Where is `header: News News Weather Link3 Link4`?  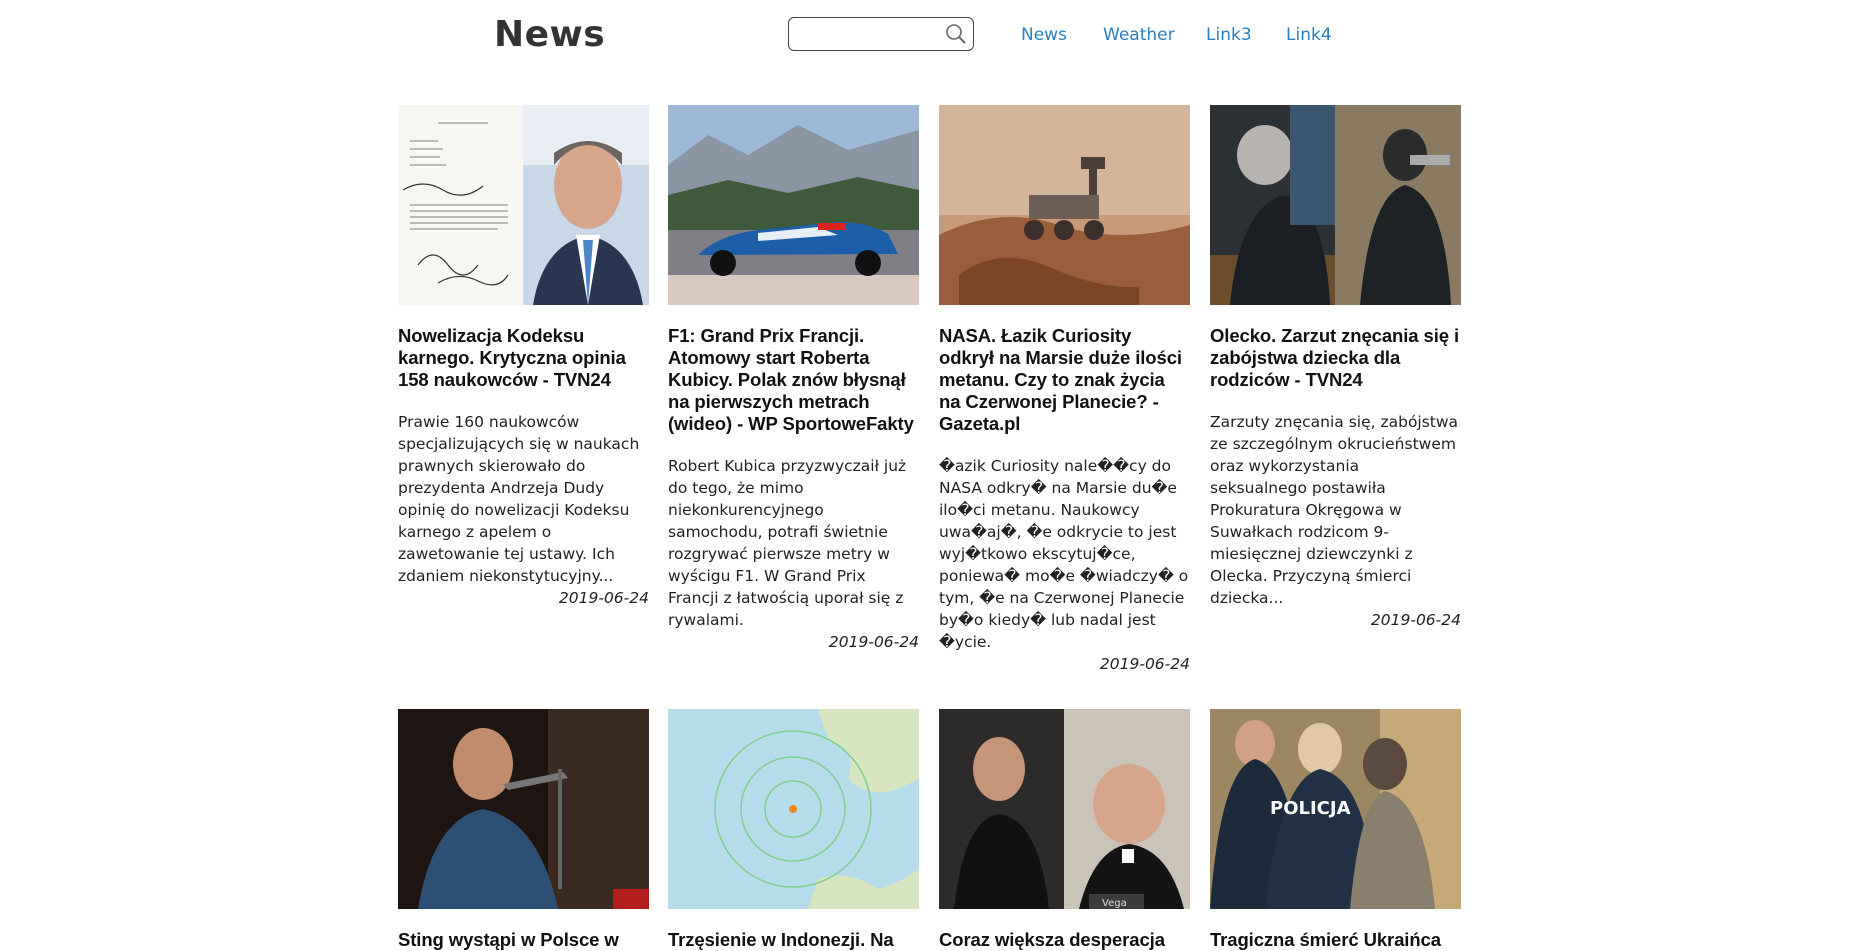 header: News News Weather Link3 Link4 is located at coordinates (926, 40).